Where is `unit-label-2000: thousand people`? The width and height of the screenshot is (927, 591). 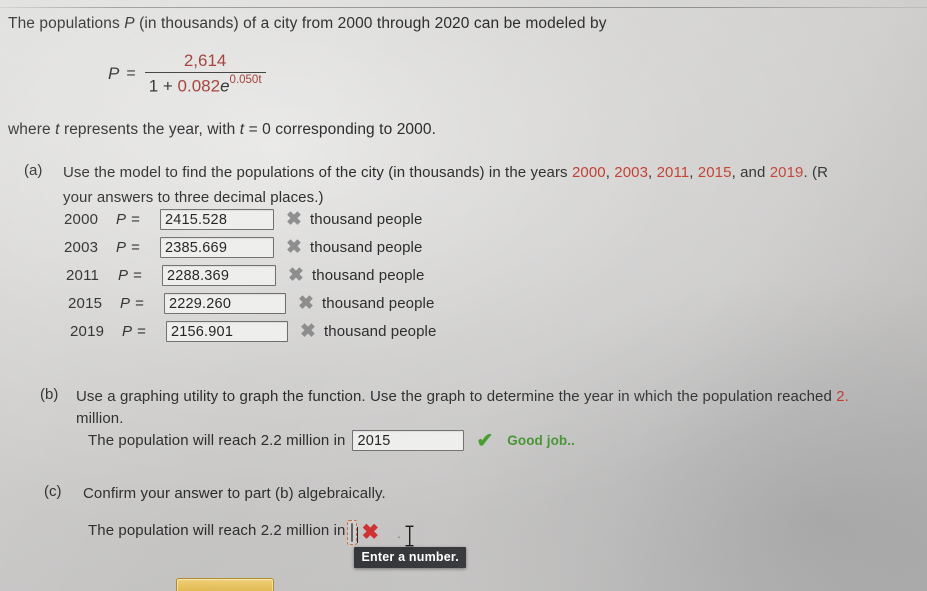
unit-label-2000: thousand people is located at coordinates (366, 219).